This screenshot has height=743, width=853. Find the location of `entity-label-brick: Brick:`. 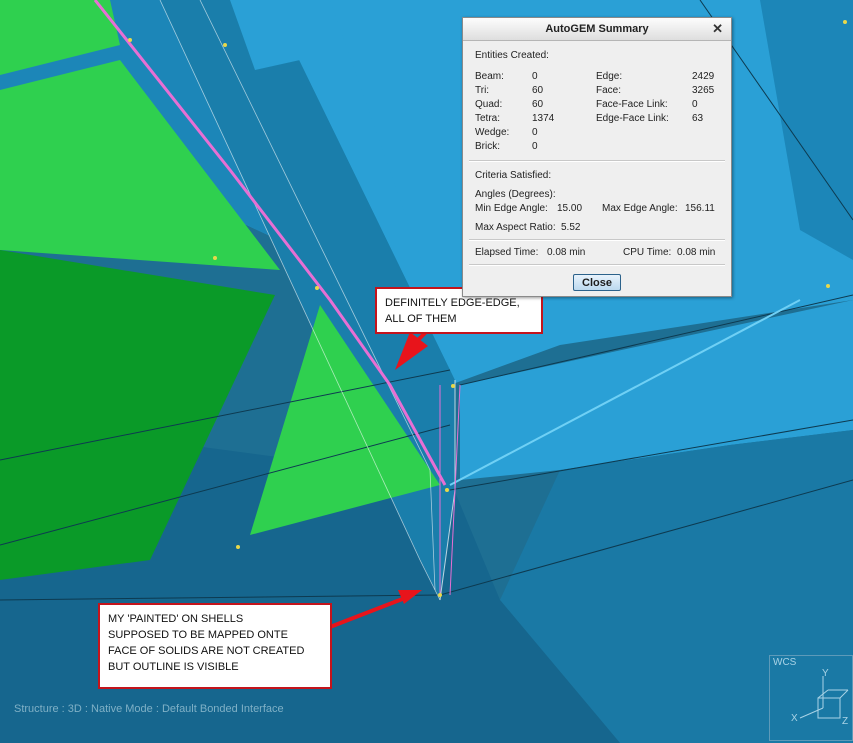

entity-label-brick: Brick: is located at coordinates (487, 146).